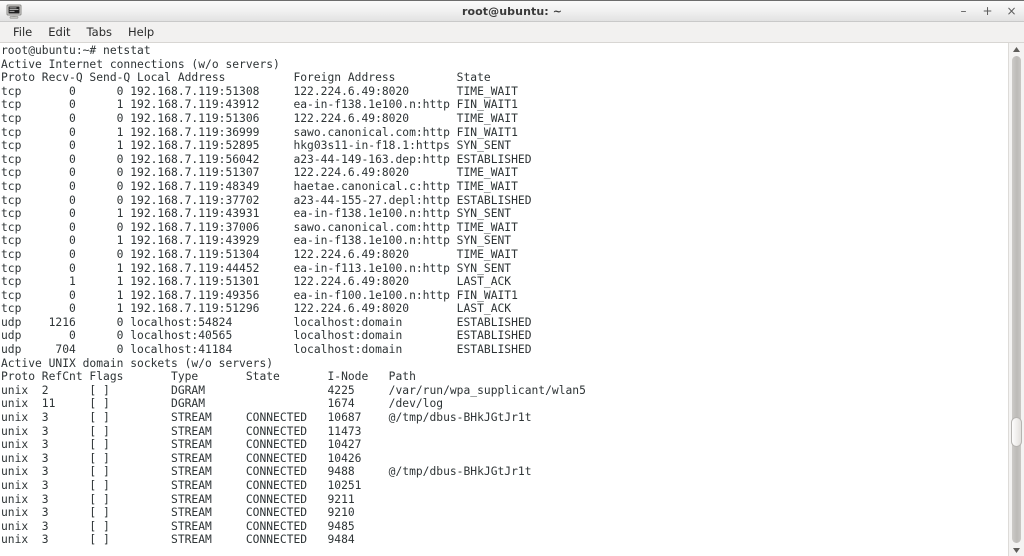 The width and height of the screenshot is (1024, 556). I want to click on window-title: root@ubuntu: ~, so click(512, 11).